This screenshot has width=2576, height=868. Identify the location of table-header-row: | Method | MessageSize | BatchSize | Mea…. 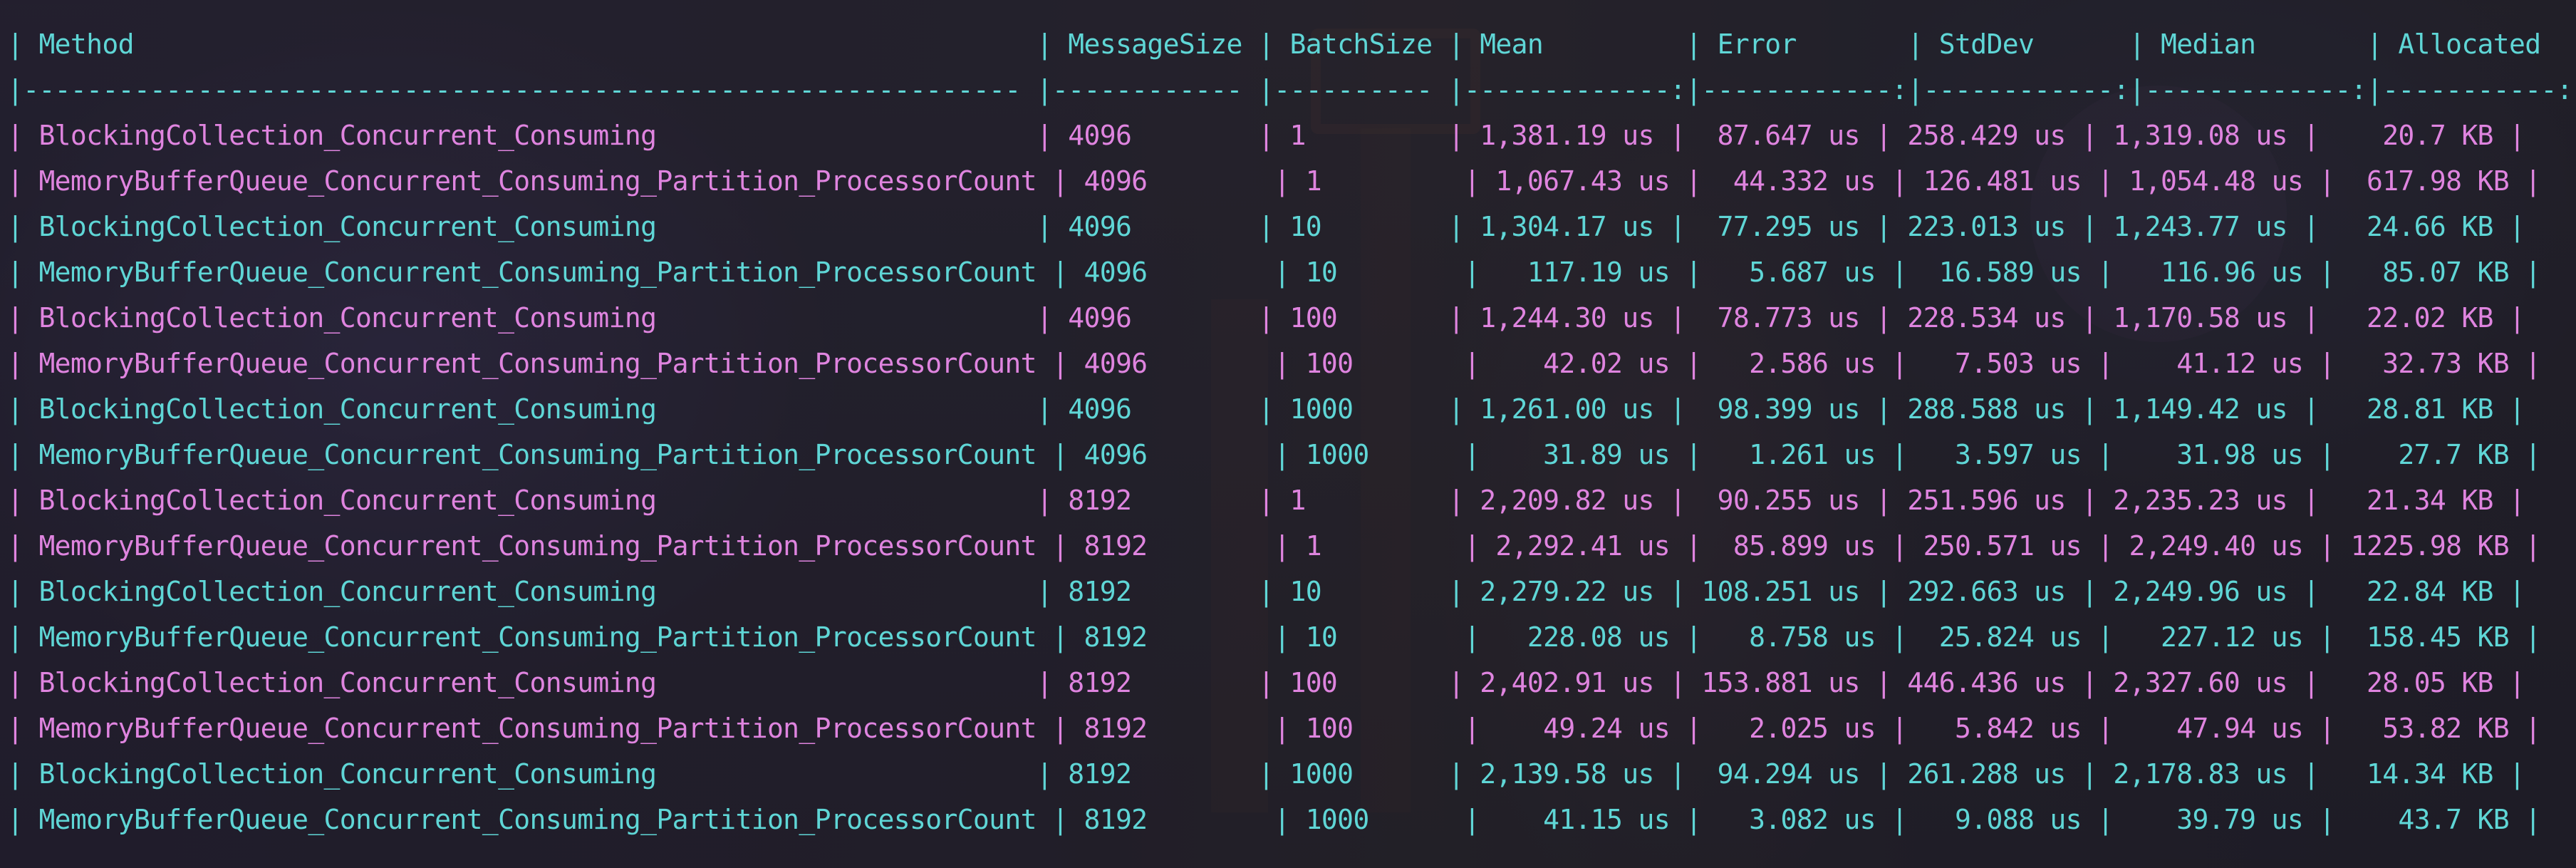
(1291, 44).